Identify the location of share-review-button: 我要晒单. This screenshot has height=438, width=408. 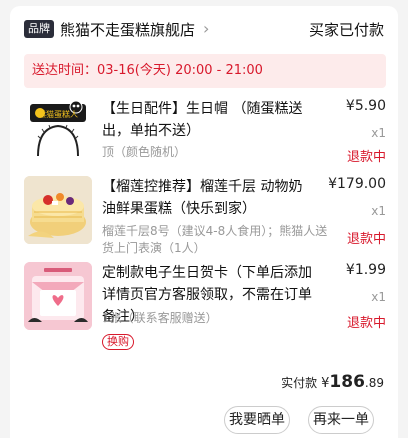
(257, 420).